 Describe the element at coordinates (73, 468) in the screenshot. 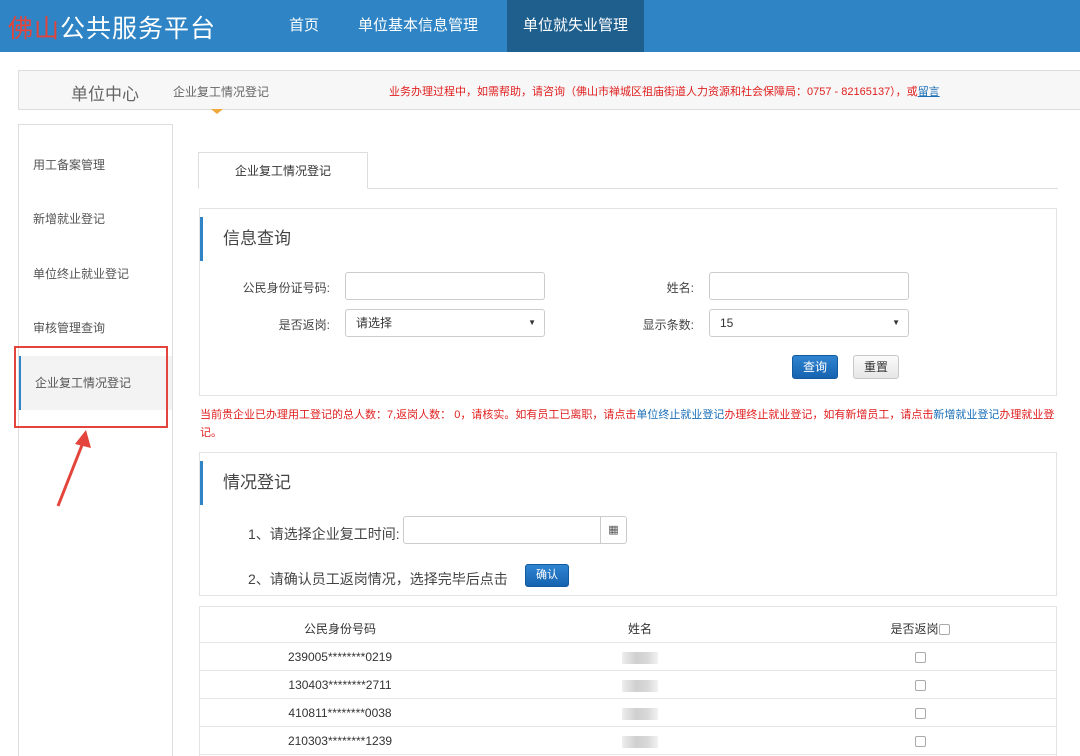

I see `annotation-arrow-icon` at that location.